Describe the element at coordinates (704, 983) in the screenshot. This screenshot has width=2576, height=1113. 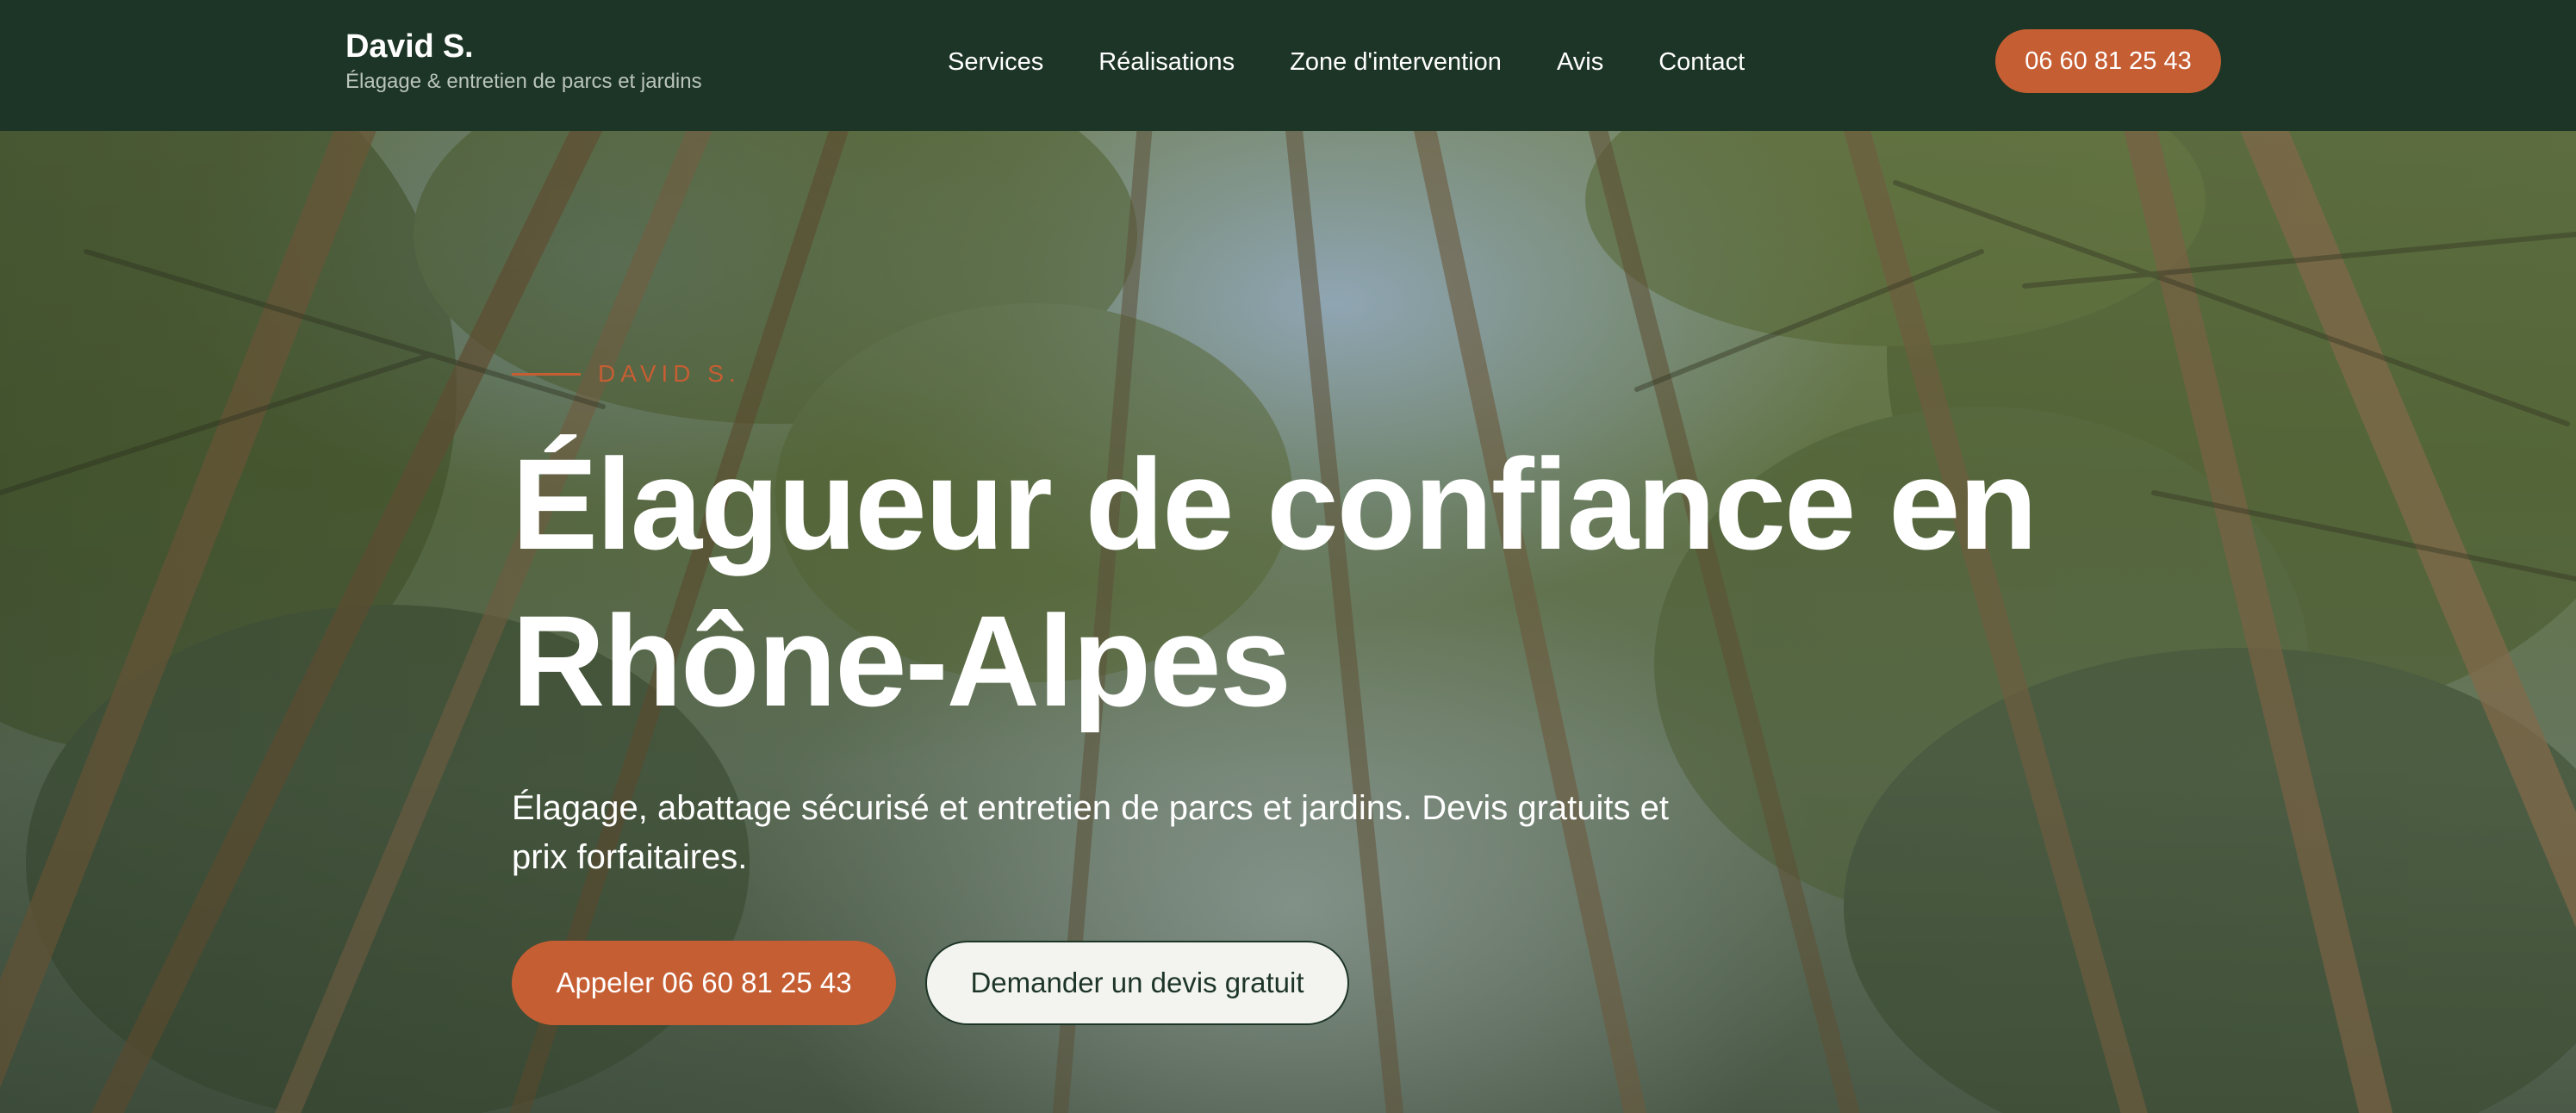
I see `call-button: Appeler 06 60 81 25 43` at that location.